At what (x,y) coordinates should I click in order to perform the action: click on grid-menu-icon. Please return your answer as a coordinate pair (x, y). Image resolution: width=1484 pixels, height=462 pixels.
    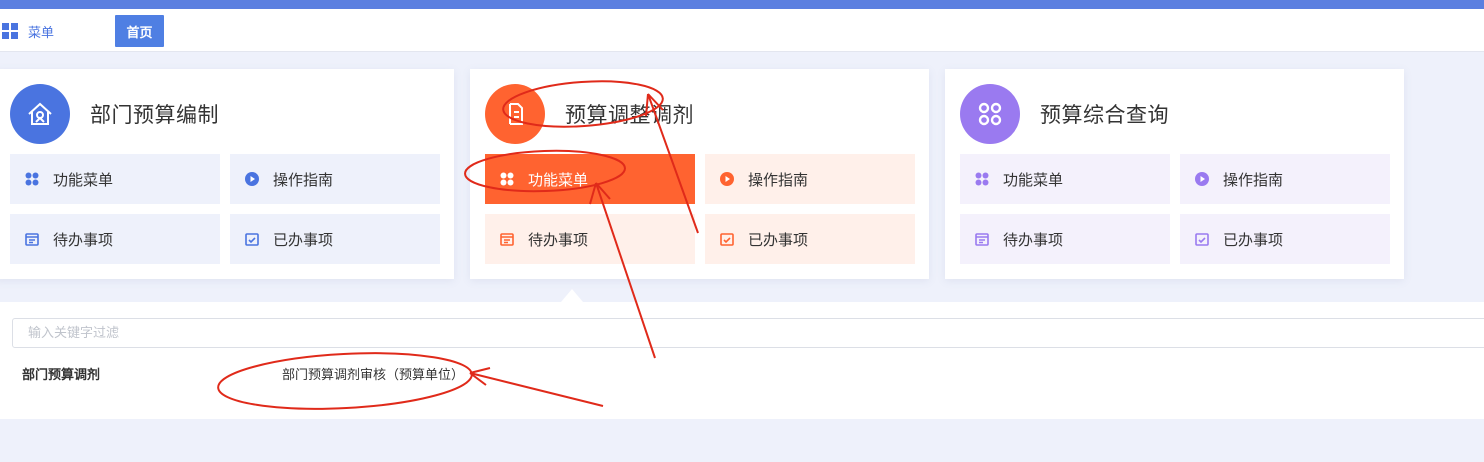
    Looking at the image, I should click on (10, 31).